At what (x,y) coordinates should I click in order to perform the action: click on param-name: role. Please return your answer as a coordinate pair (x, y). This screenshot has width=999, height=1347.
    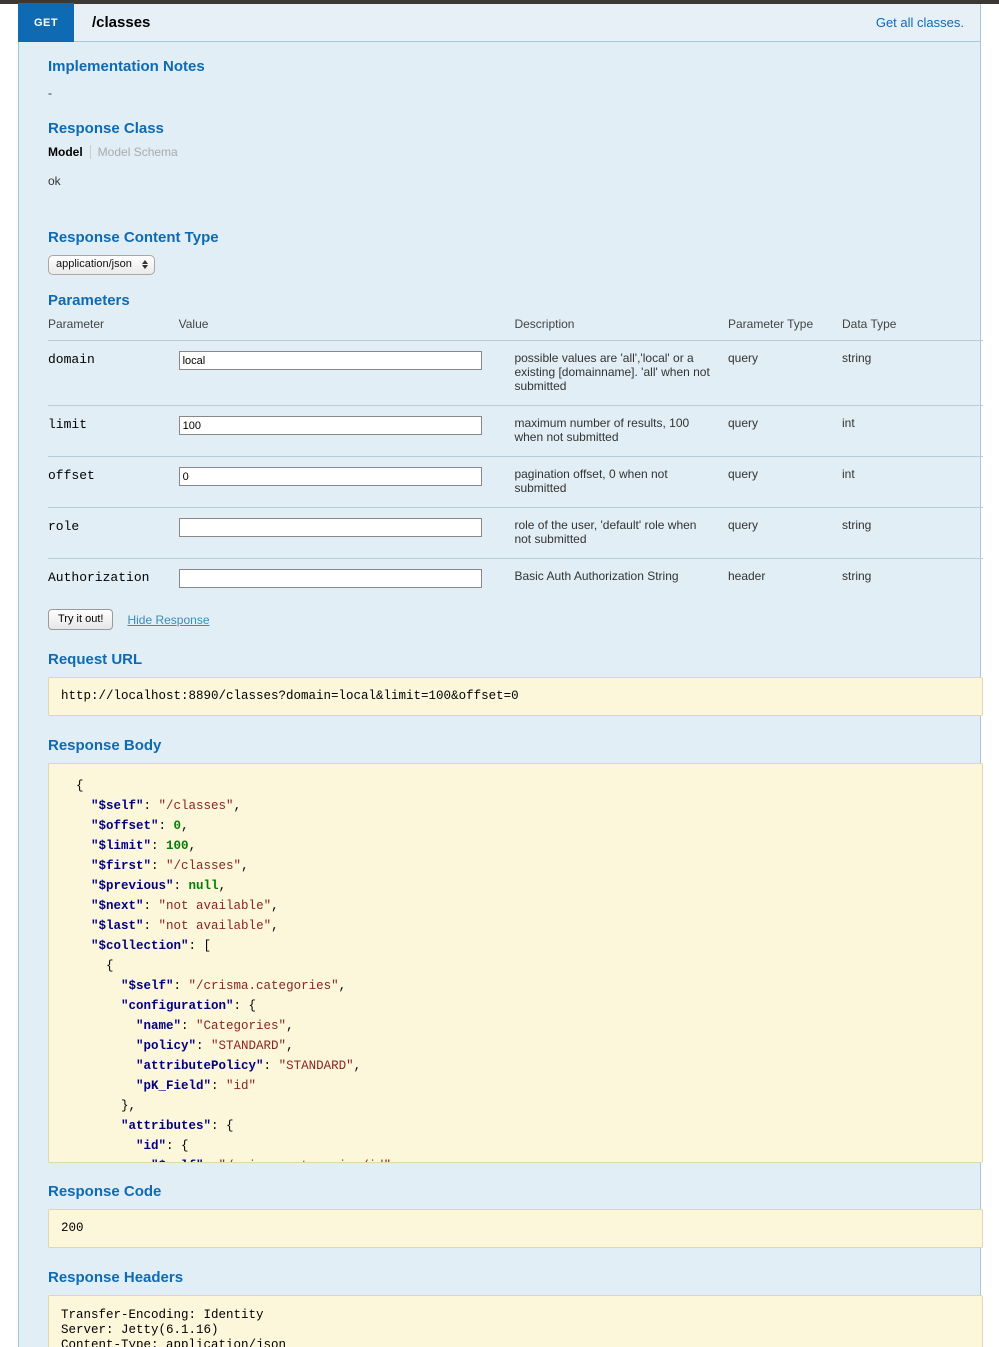
    Looking at the image, I should click on (113, 533).